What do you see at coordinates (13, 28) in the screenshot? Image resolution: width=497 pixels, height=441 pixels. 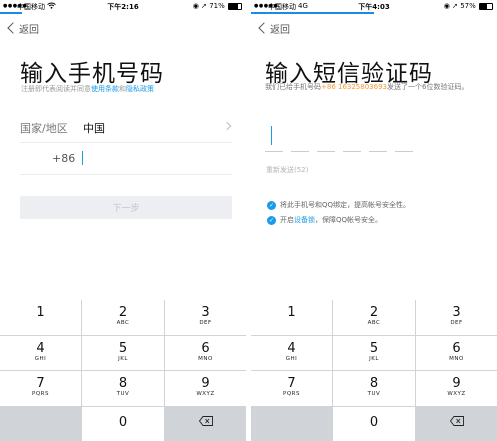 I see `chevron-left-icon` at bounding box center [13, 28].